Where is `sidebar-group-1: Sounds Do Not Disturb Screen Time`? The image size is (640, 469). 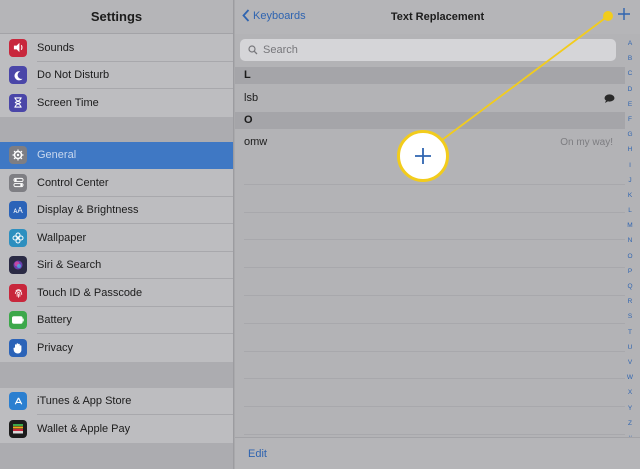
sidebar-group-1: Sounds Do Not Disturb Screen Time is located at coordinates (116, 75).